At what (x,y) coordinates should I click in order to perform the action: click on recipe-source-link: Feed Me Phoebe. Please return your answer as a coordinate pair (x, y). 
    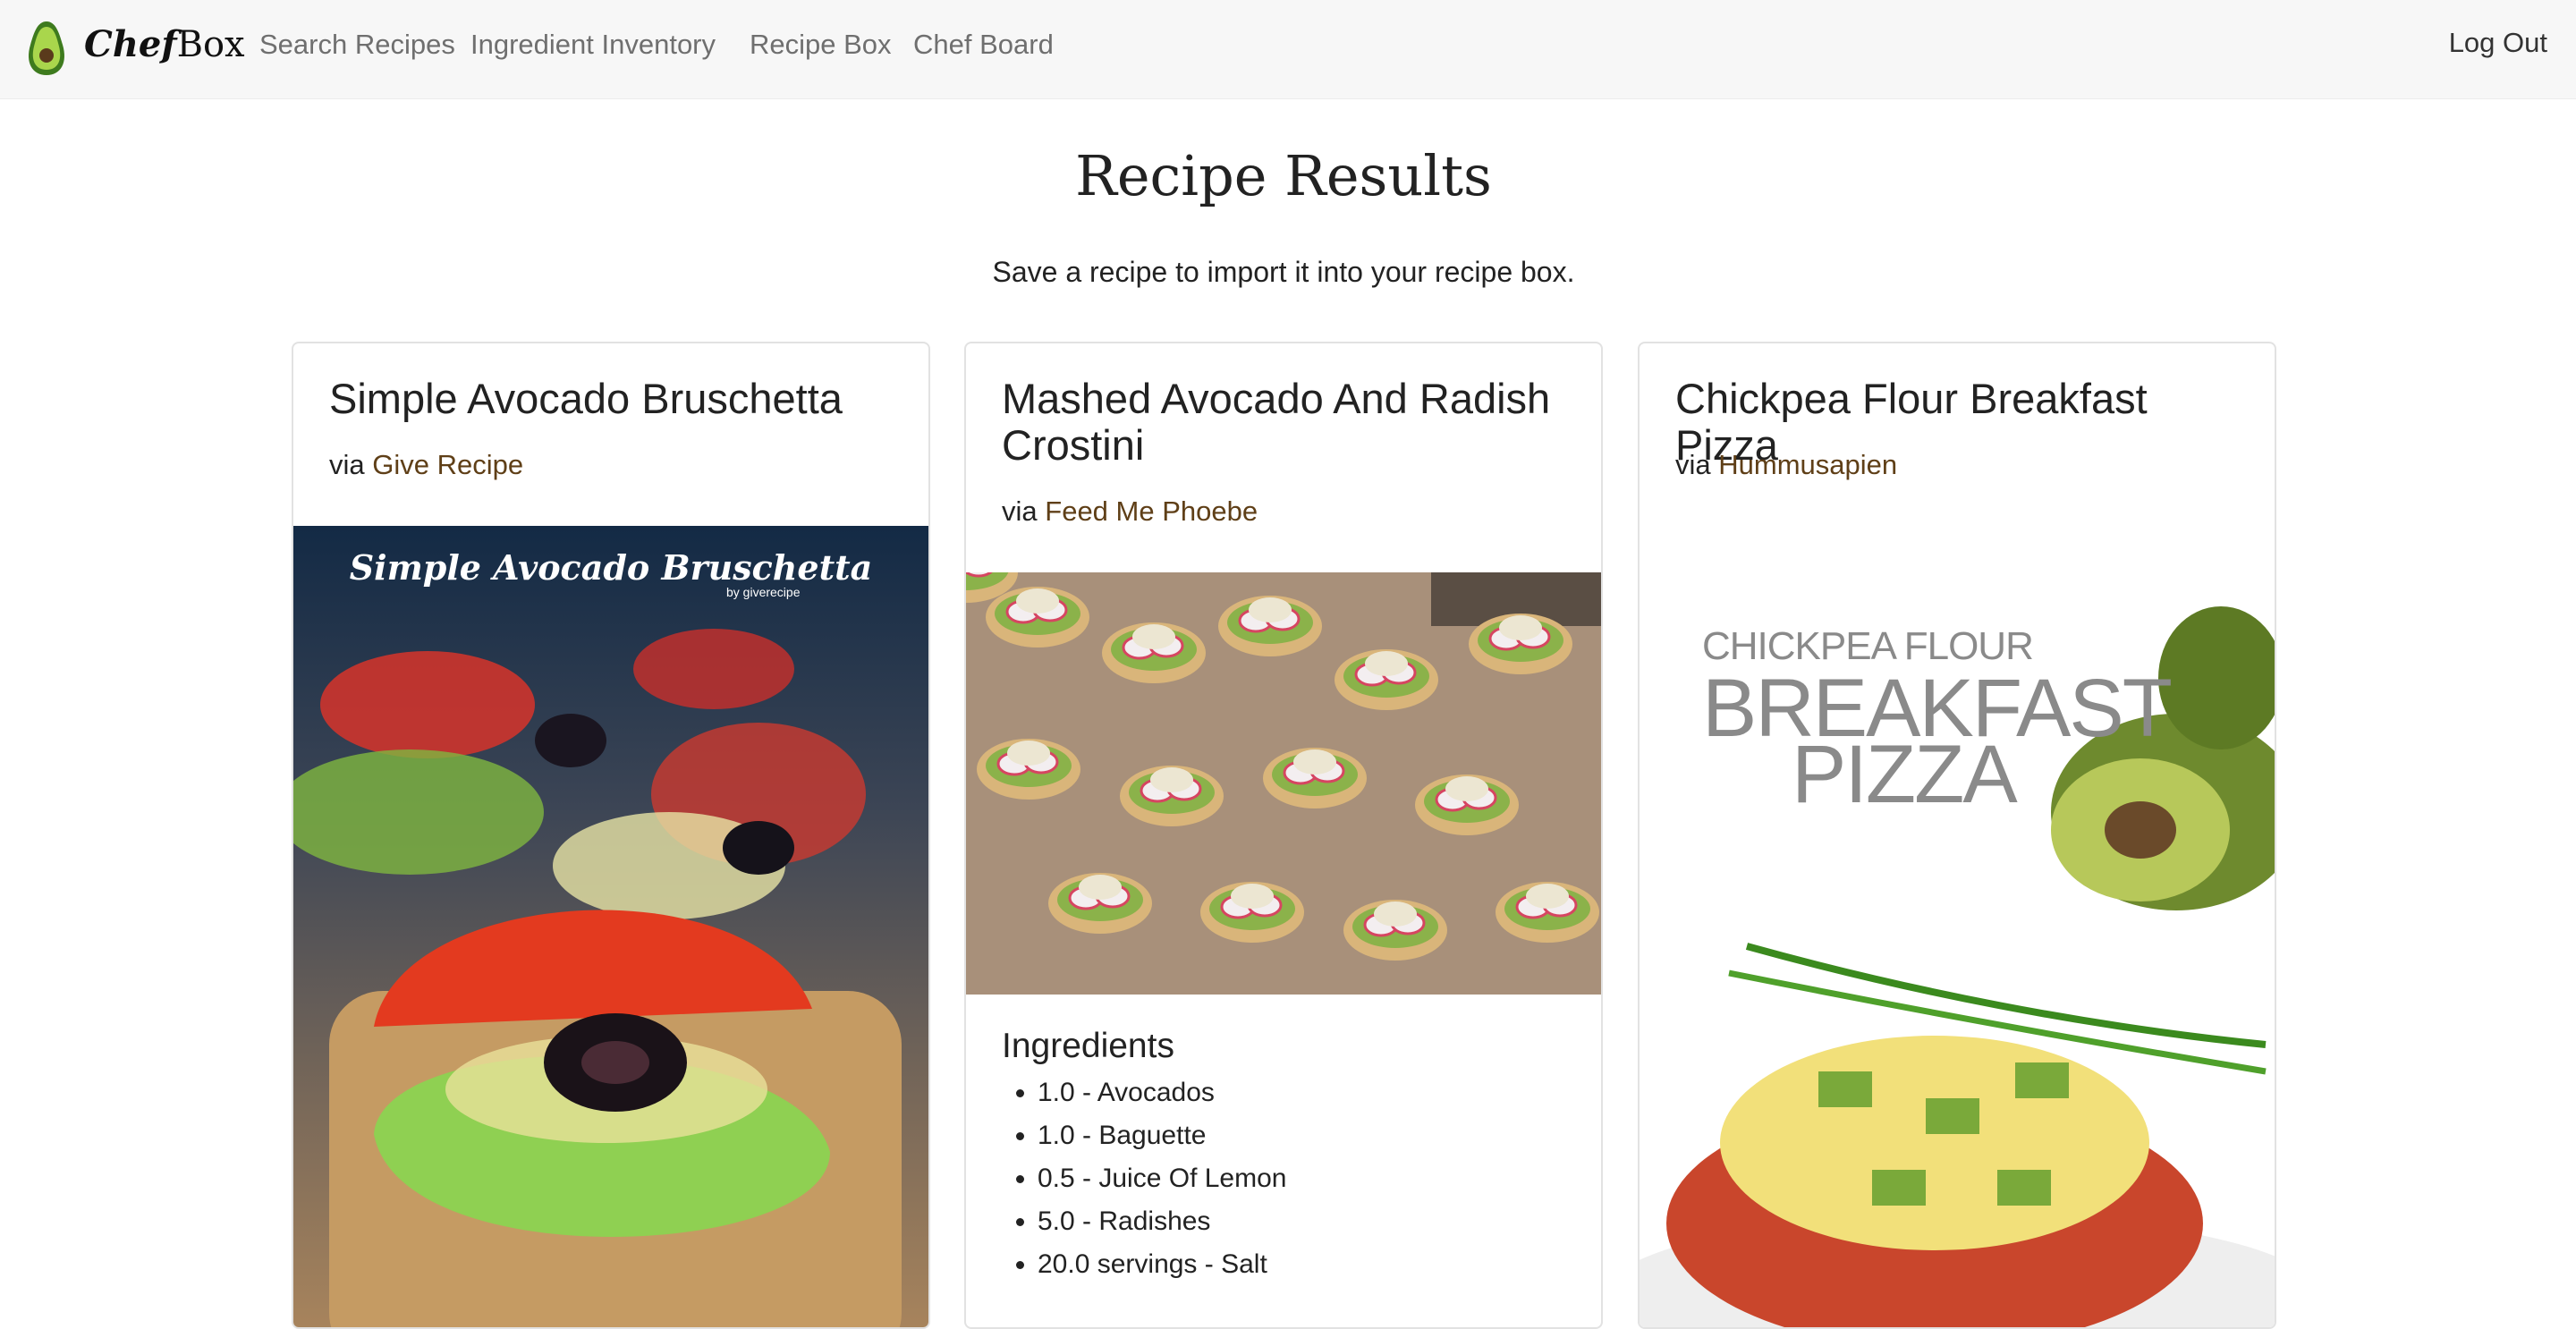
    Looking at the image, I should click on (1151, 511).